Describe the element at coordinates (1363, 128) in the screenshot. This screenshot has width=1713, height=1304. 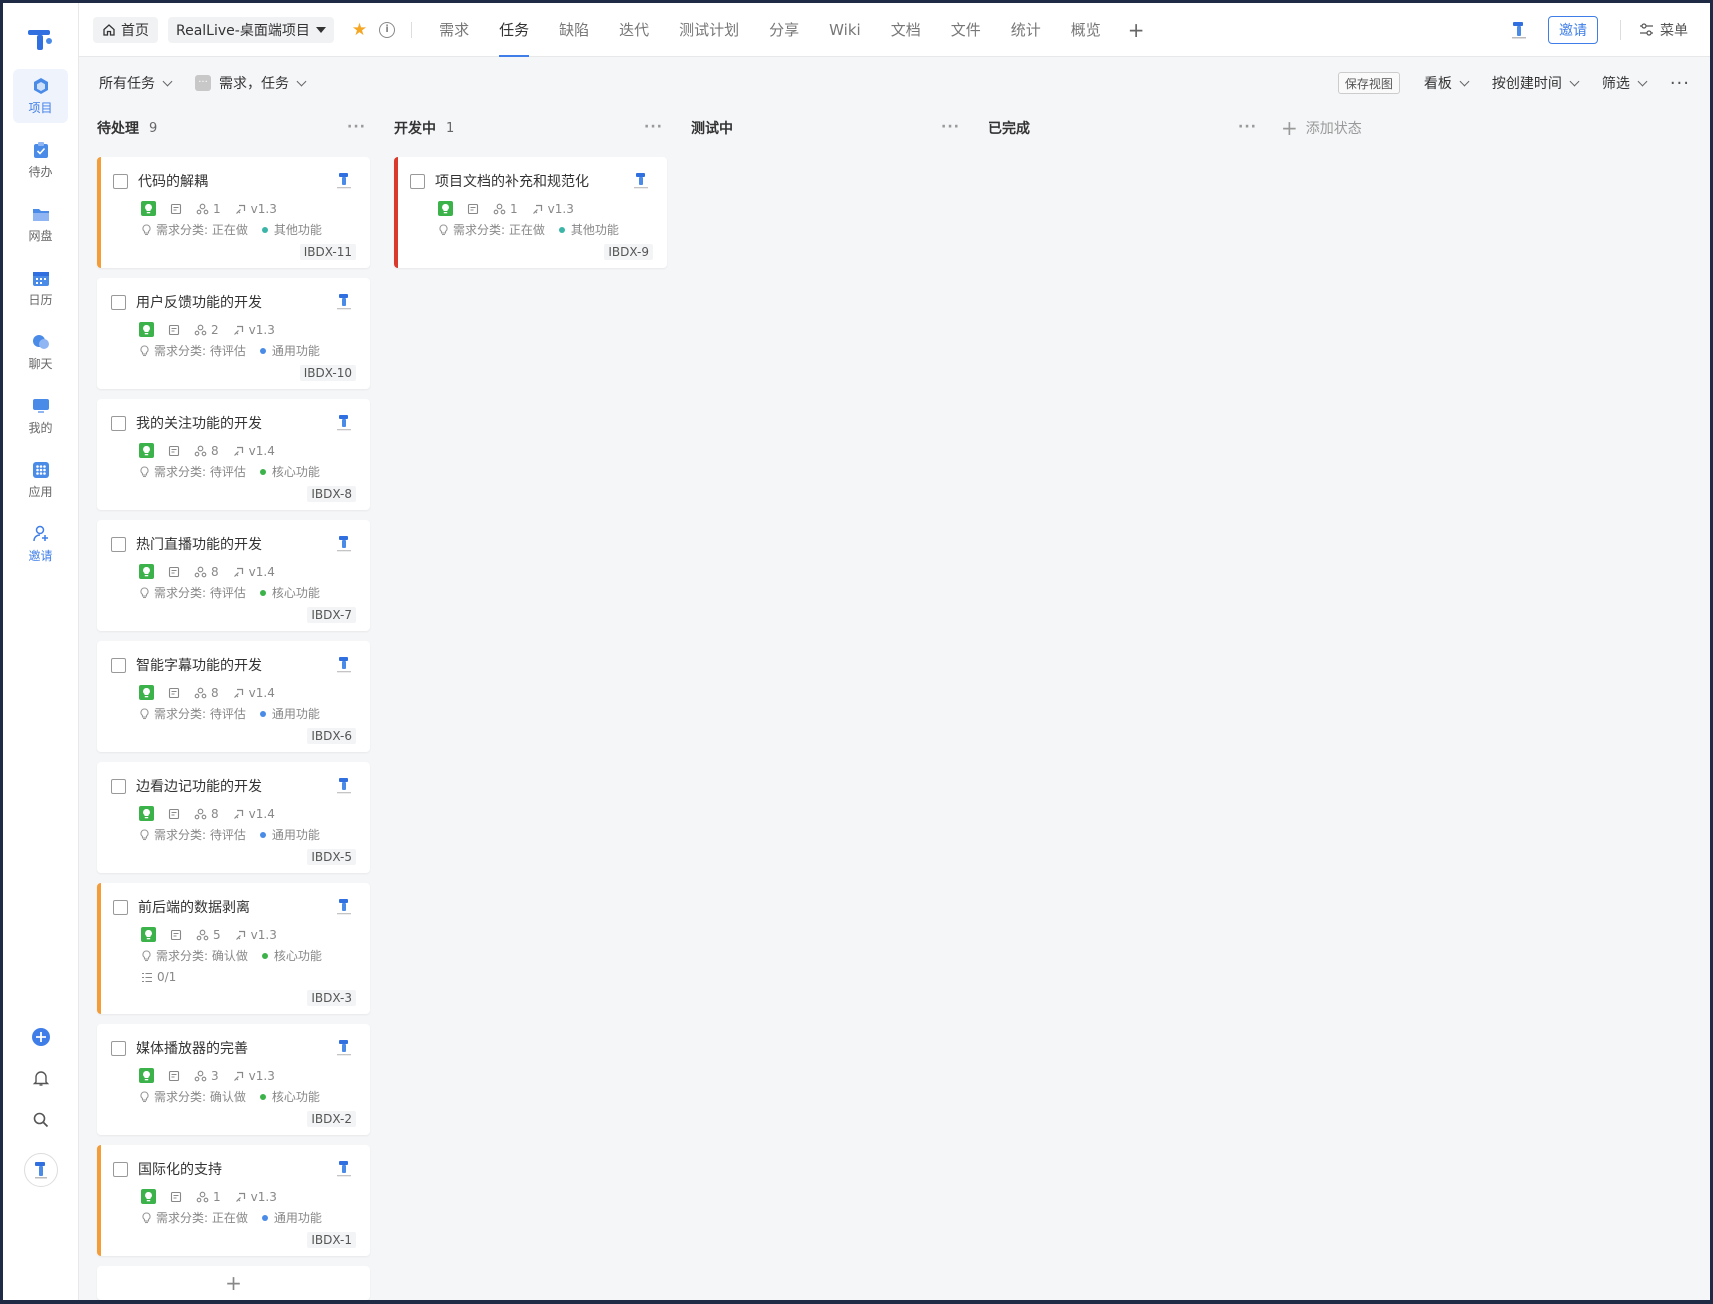
I see `add-status-button: + 添加状态` at that location.